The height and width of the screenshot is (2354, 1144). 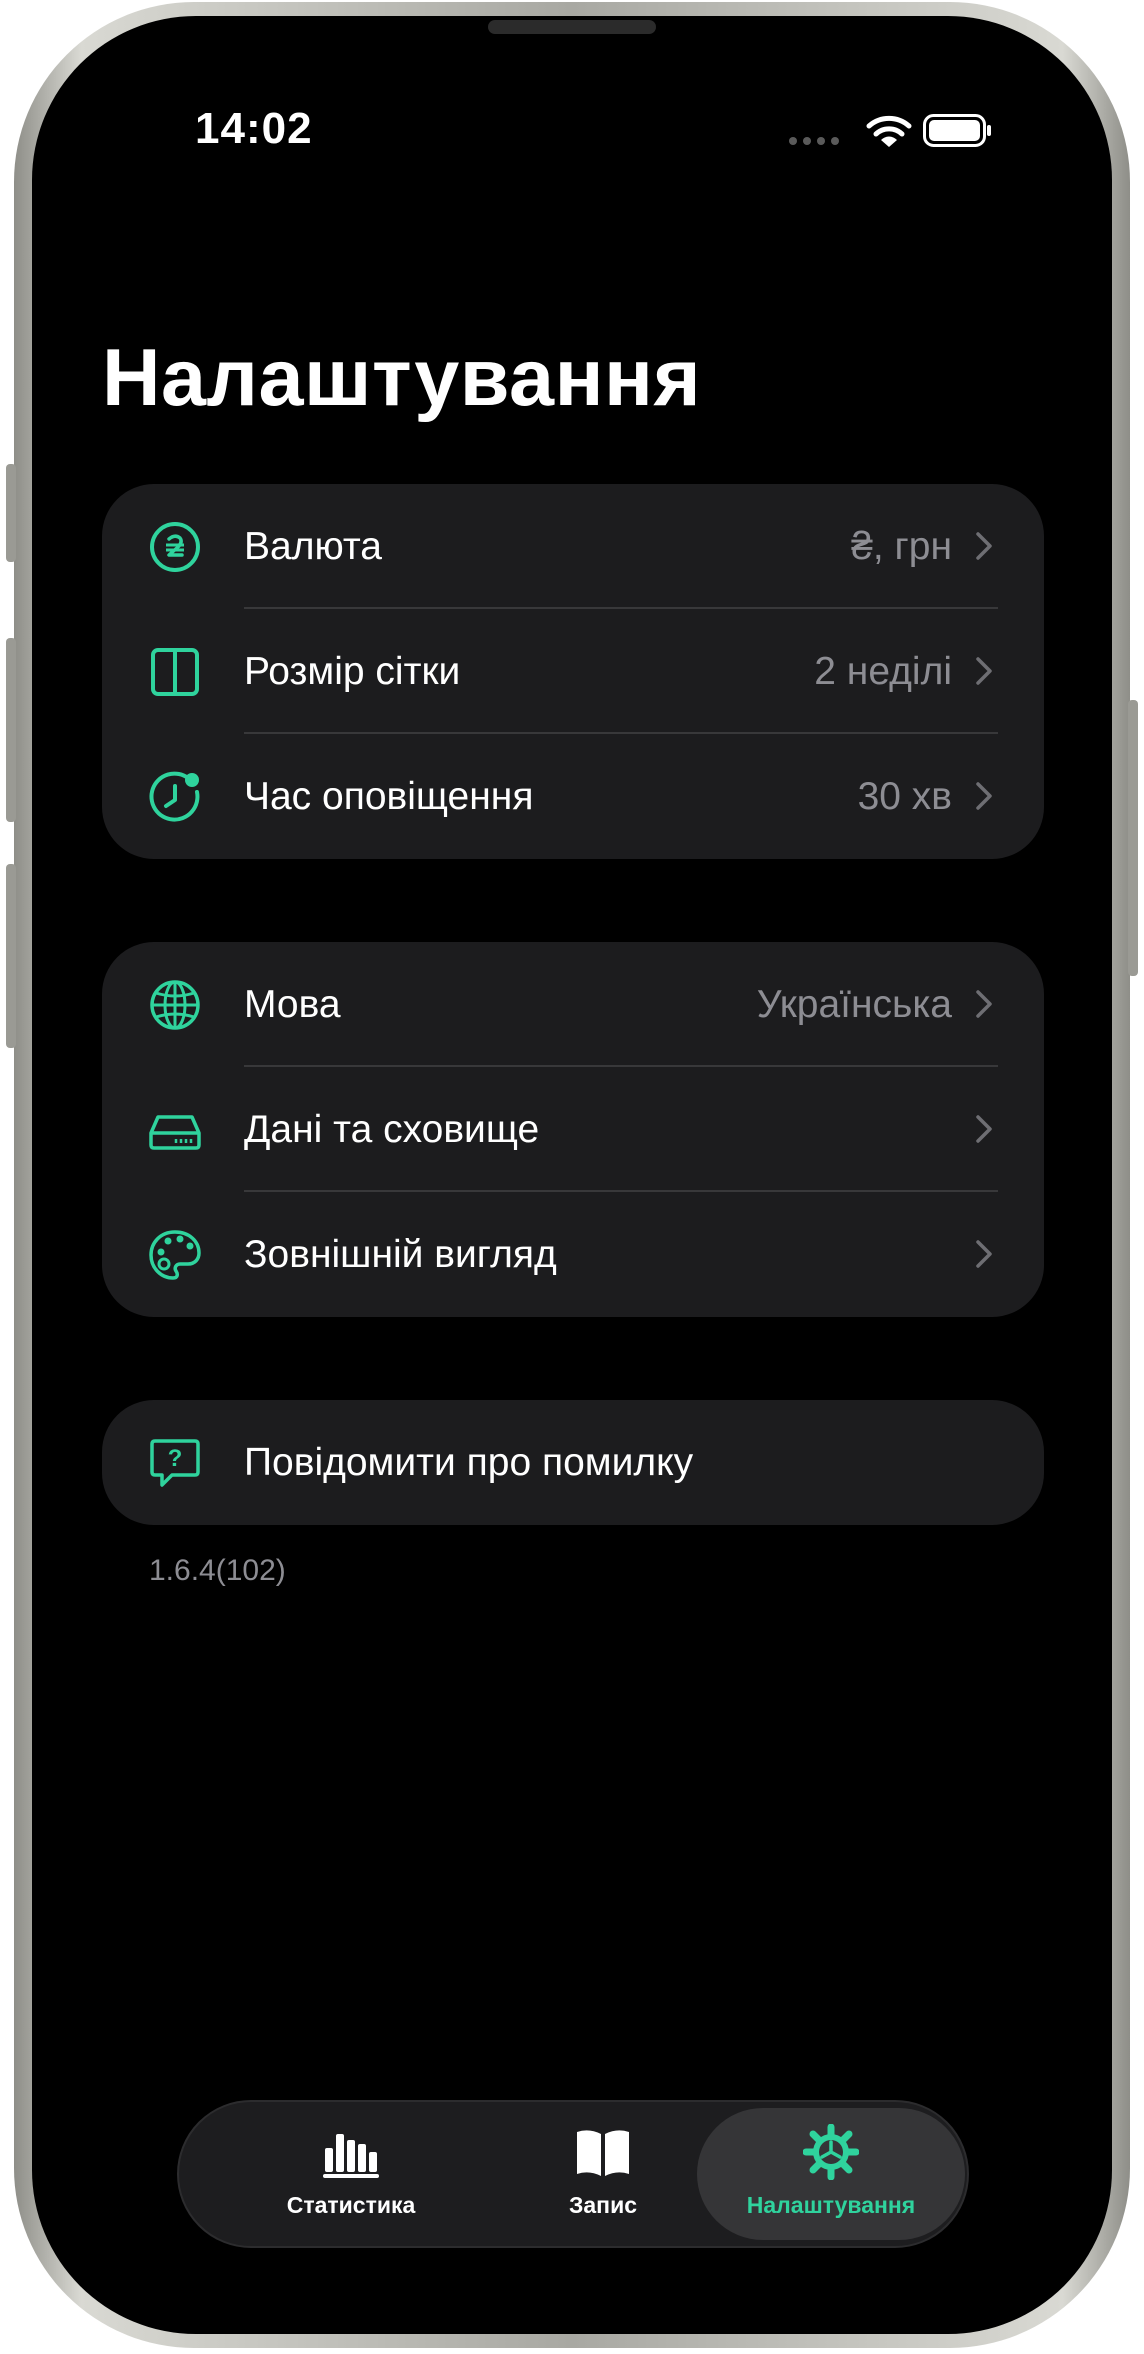 What do you see at coordinates (814, 141) in the screenshot?
I see `cellular-signal-icon` at bounding box center [814, 141].